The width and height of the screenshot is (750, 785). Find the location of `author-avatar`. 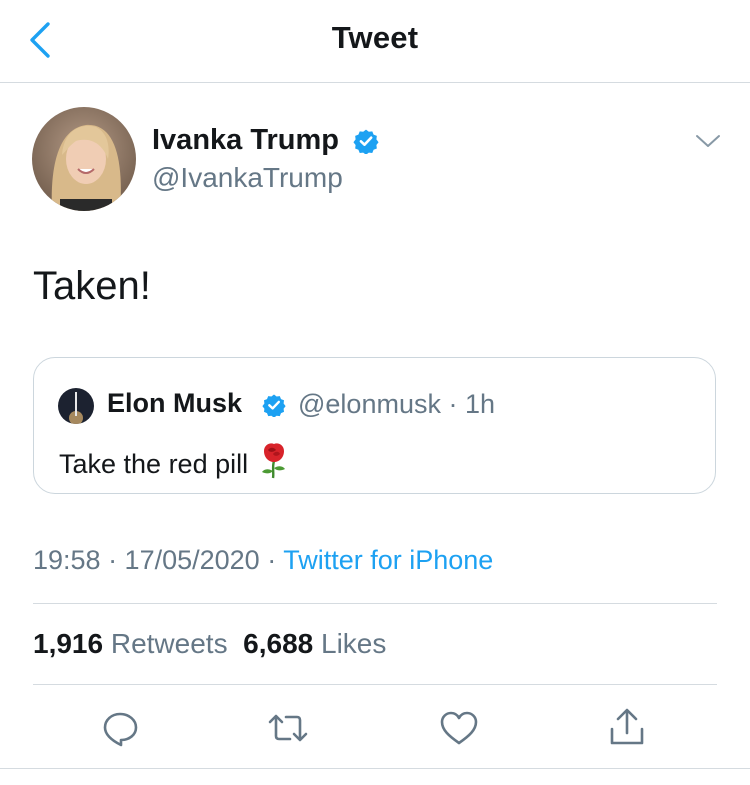

author-avatar is located at coordinates (84, 159).